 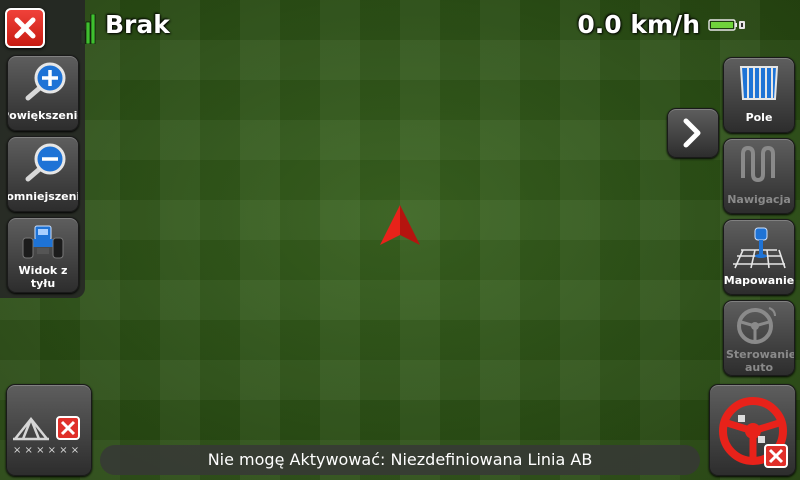 I want to click on zoom-in-label: Powiększenie, so click(x=43, y=115).